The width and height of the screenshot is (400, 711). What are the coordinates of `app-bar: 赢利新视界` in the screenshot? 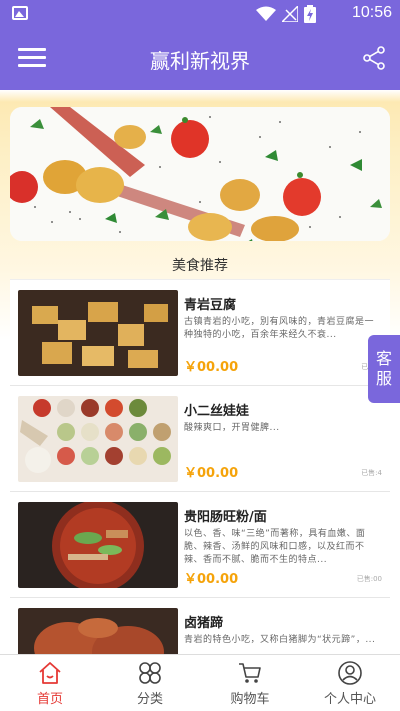 It's located at (200, 59).